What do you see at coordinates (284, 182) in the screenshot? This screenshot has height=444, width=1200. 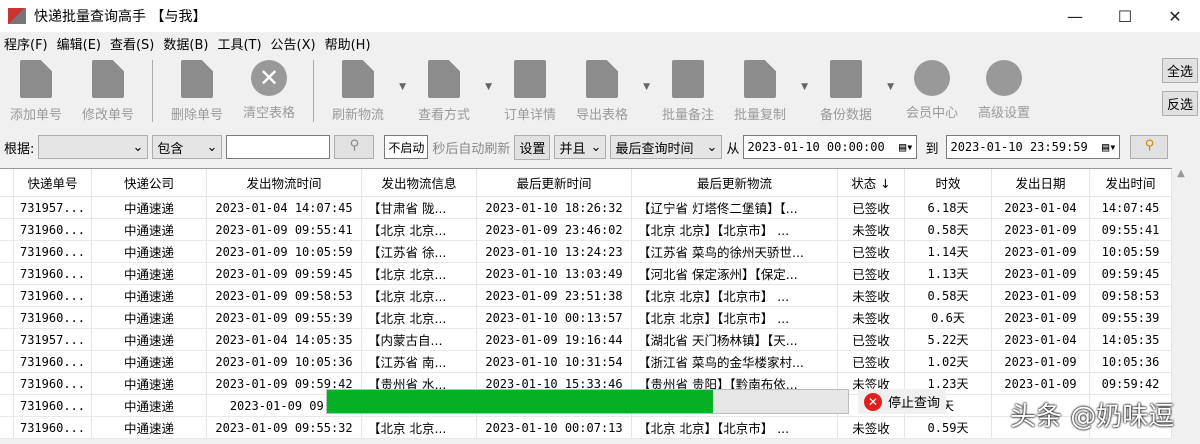 I see `column-header: 发出物流时间` at bounding box center [284, 182].